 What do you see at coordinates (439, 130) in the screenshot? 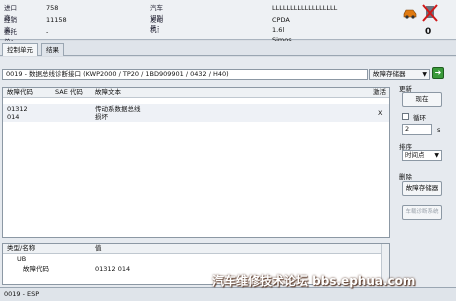
I see `interval-unit: s` at bounding box center [439, 130].